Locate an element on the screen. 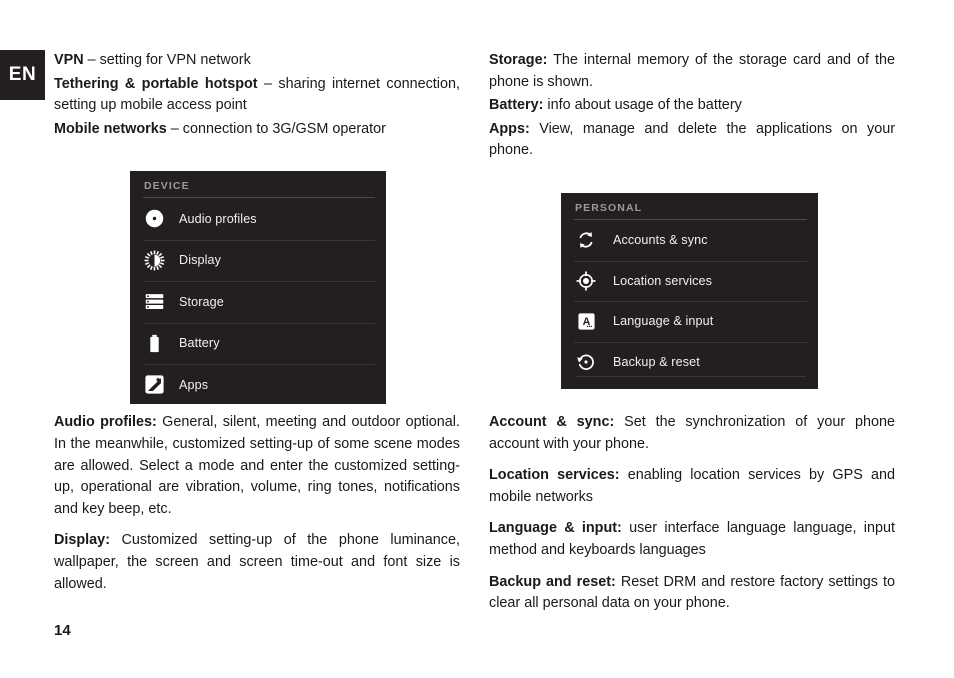 This screenshot has height=678, width=954. paragraph-battery-lead: Battery: is located at coordinates (516, 105).